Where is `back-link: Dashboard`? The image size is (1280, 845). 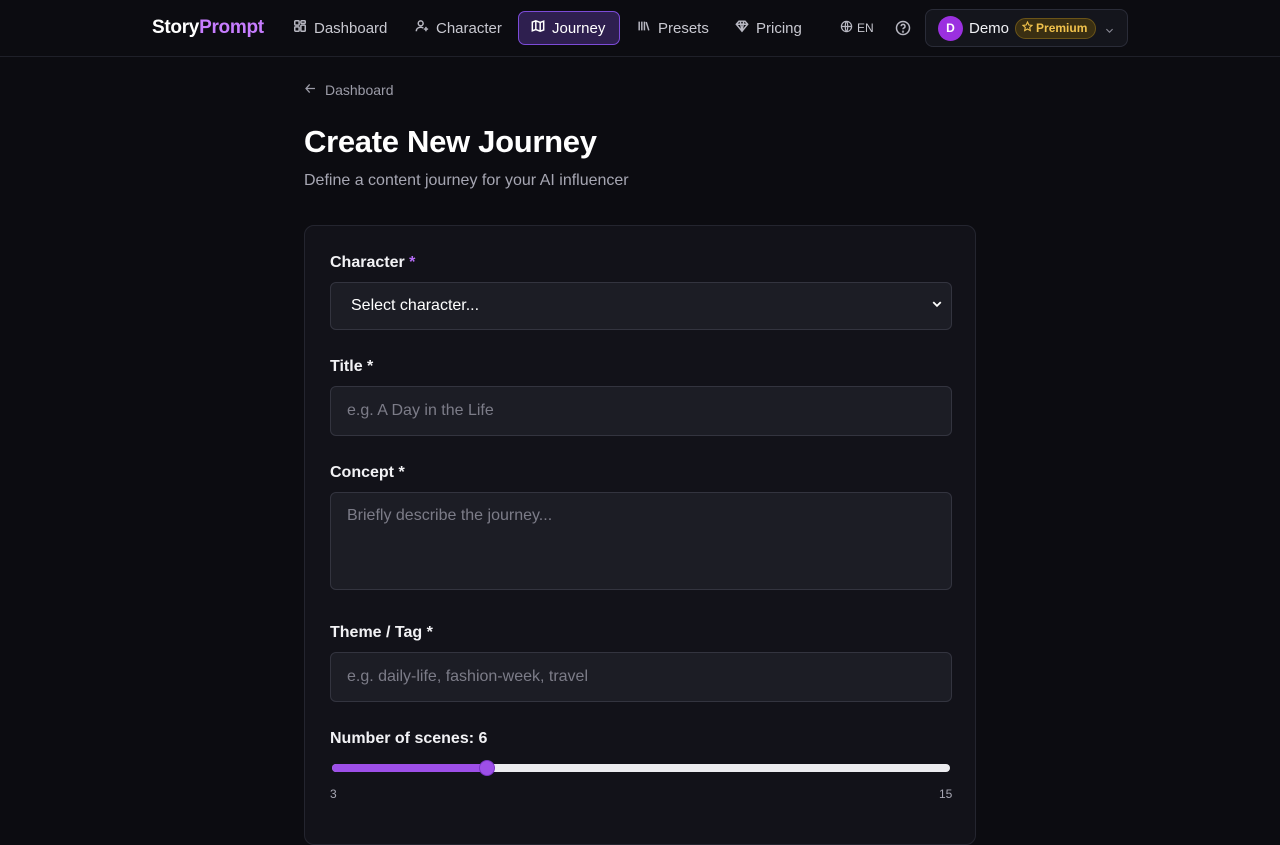
back-link: Dashboard is located at coordinates (349, 90).